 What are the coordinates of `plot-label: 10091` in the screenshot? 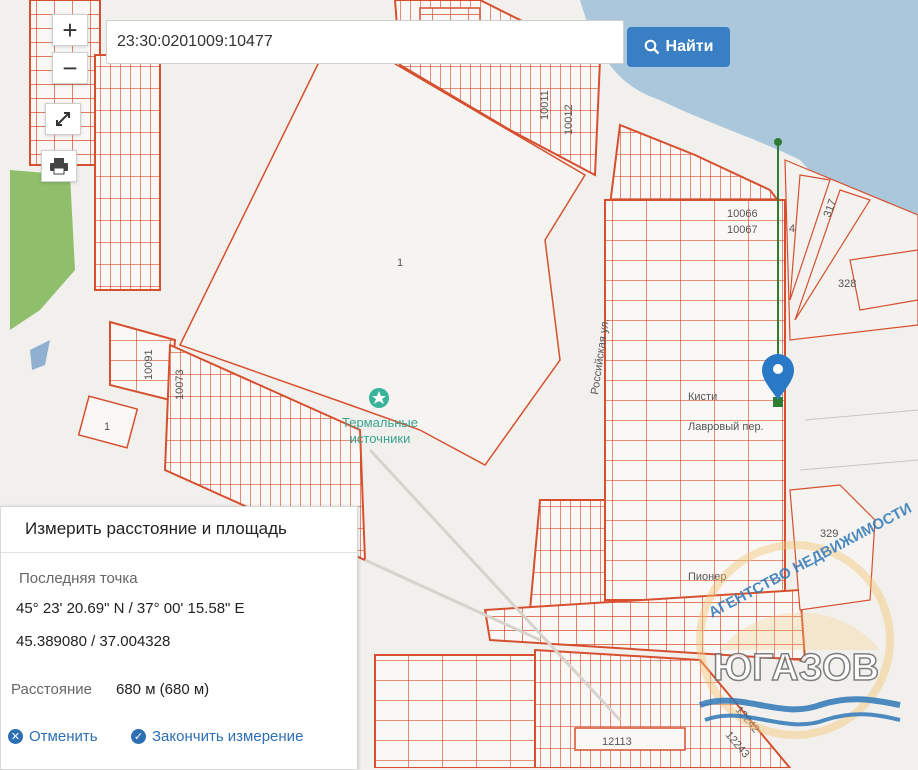 It's located at (149, 364).